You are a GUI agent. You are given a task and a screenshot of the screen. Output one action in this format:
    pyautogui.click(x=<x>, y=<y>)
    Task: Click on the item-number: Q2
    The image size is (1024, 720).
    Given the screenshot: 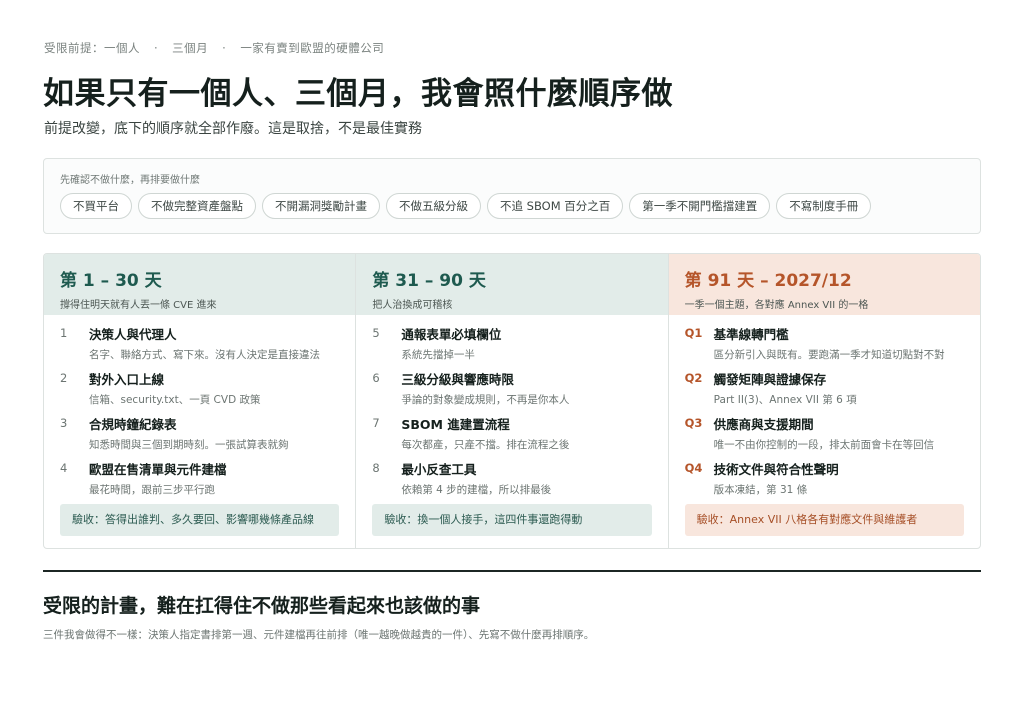 What is the action you would take?
    pyautogui.click(x=693, y=378)
    